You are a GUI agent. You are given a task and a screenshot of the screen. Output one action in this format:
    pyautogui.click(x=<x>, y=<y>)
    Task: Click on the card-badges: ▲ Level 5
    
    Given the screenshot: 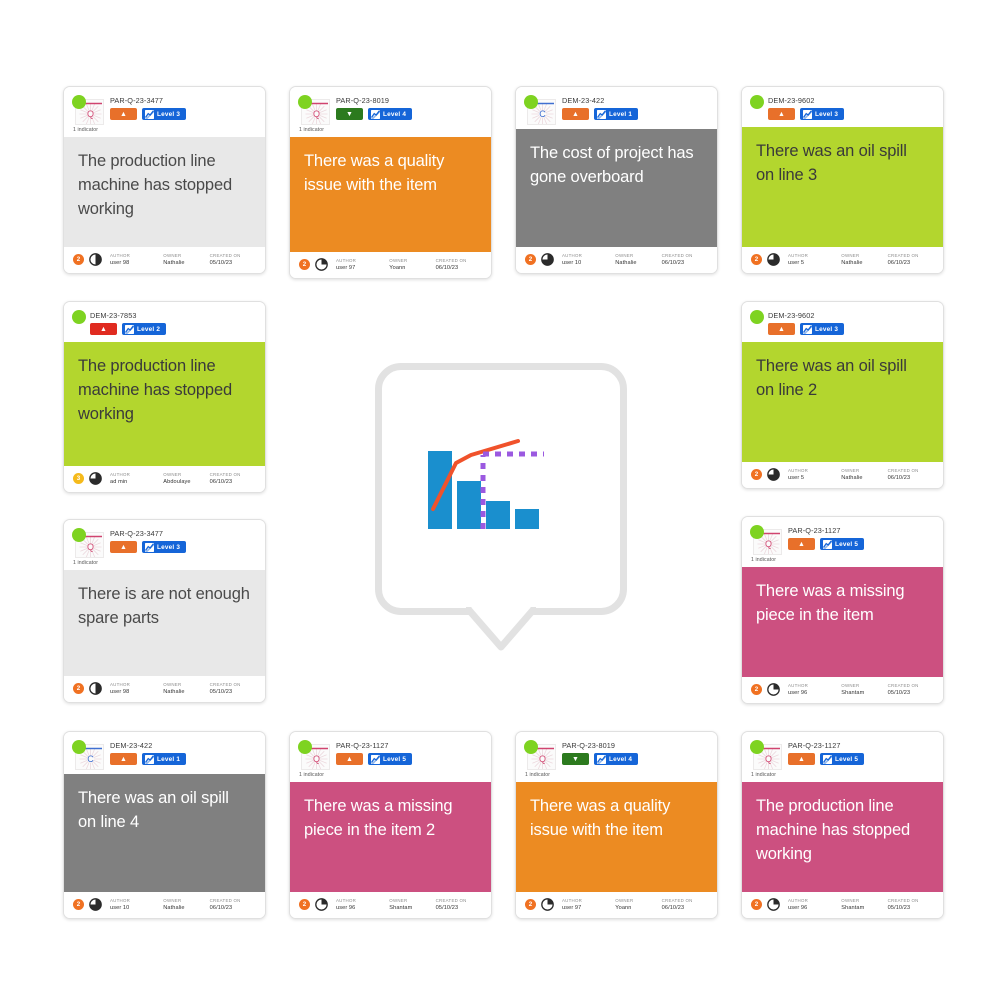 What is the action you would take?
    pyautogui.click(x=409, y=759)
    